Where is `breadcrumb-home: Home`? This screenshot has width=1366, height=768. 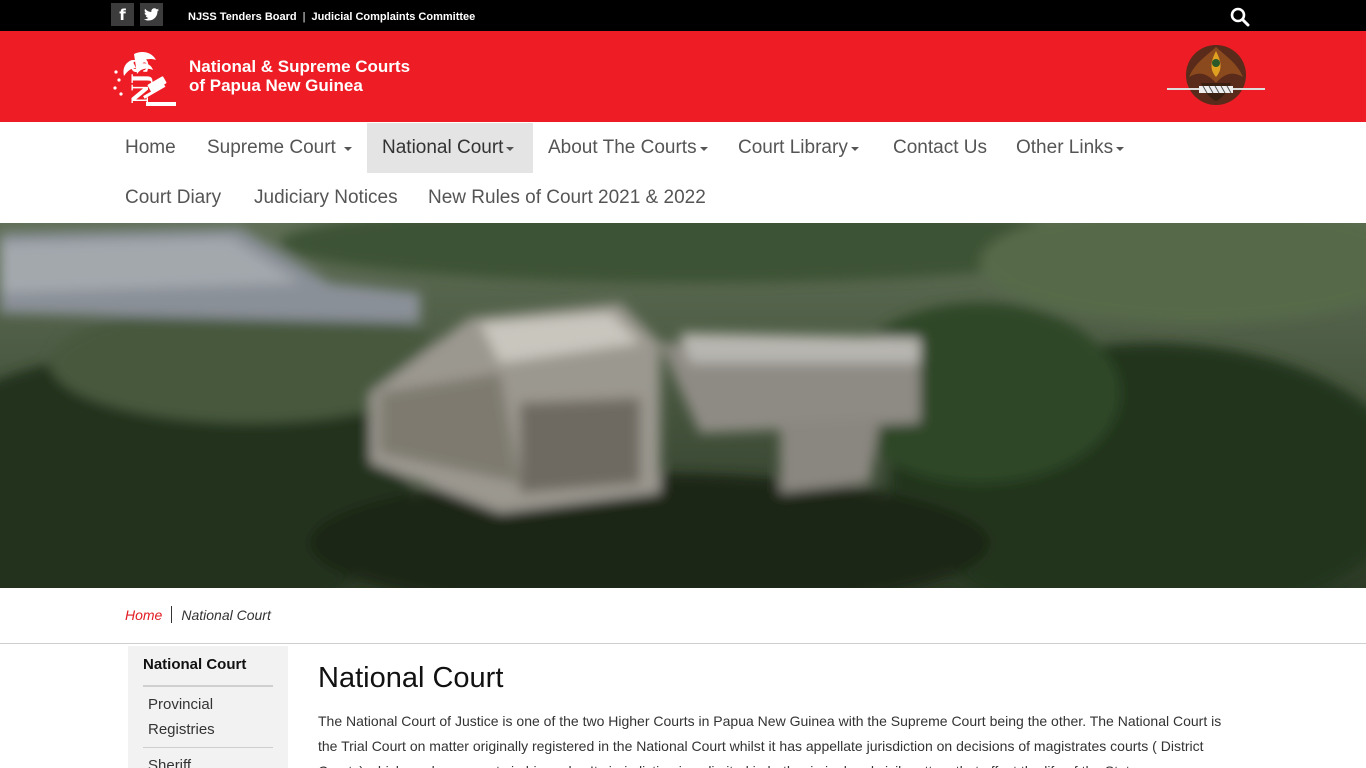 breadcrumb-home: Home is located at coordinates (143, 615).